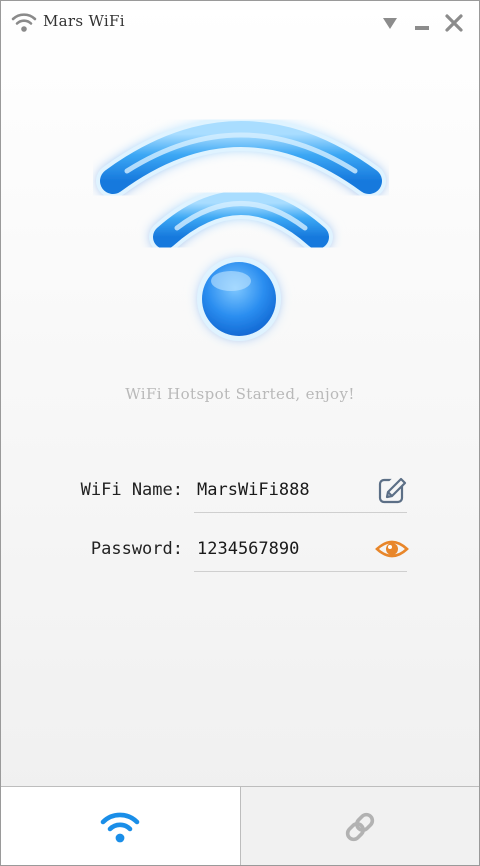 The image size is (480, 866). I want to click on tab-connections, so click(359, 826).